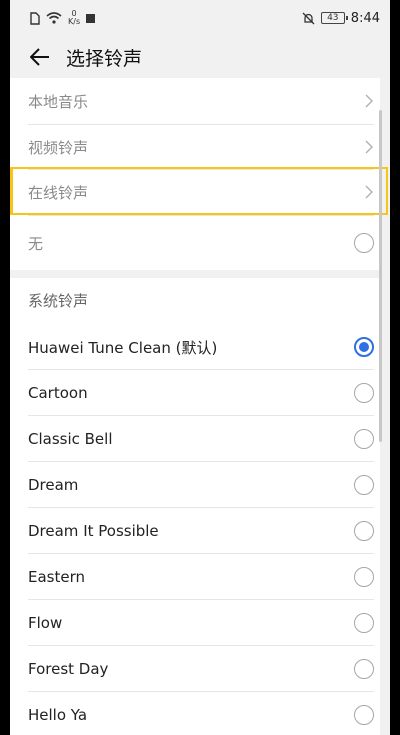 Image resolution: width=400 pixels, height=735 pixels. What do you see at coordinates (93, 531) in the screenshot?
I see `ringtone-label: Dream It Possible` at bounding box center [93, 531].